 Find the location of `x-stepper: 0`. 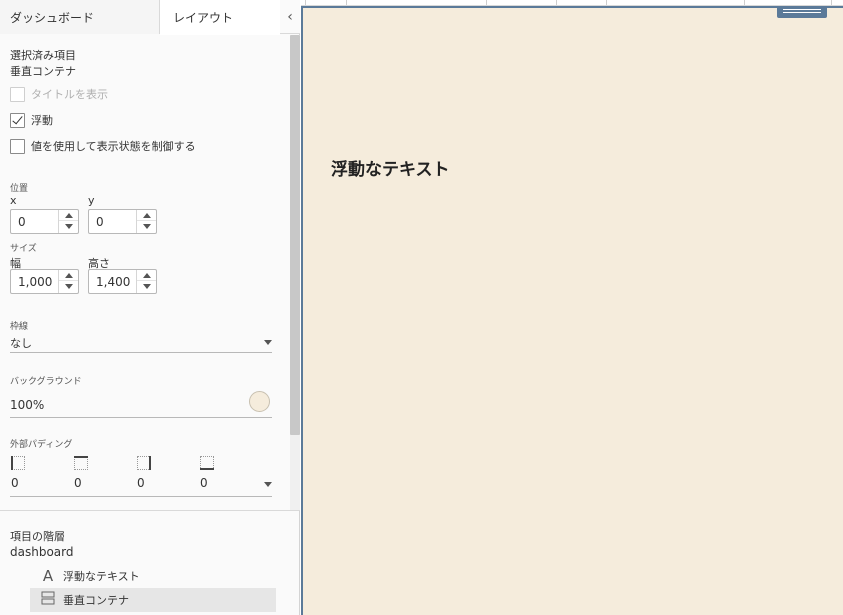

x-stepper: 0 is located at coordinates (44, 221).